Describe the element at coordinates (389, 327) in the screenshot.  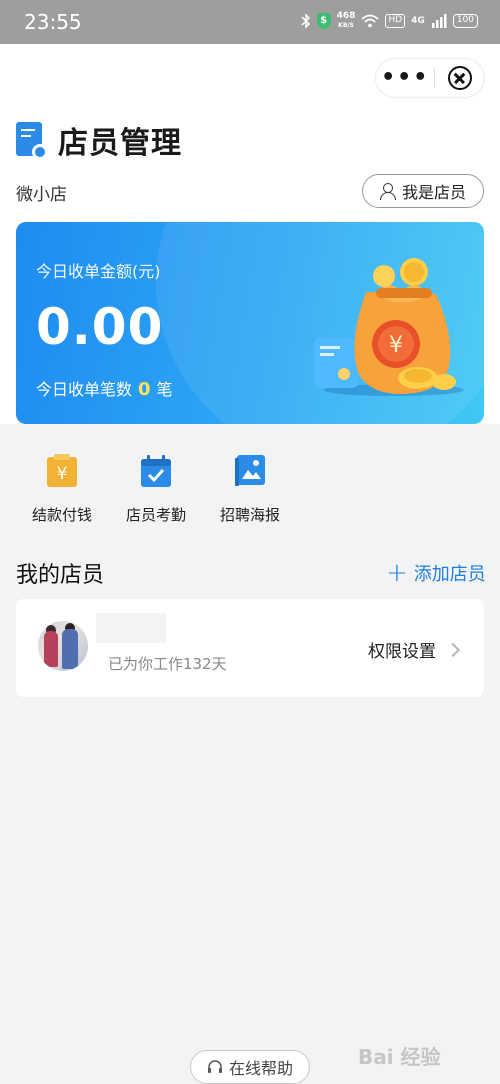
I see `money-bag-icon: ¥` at that location.